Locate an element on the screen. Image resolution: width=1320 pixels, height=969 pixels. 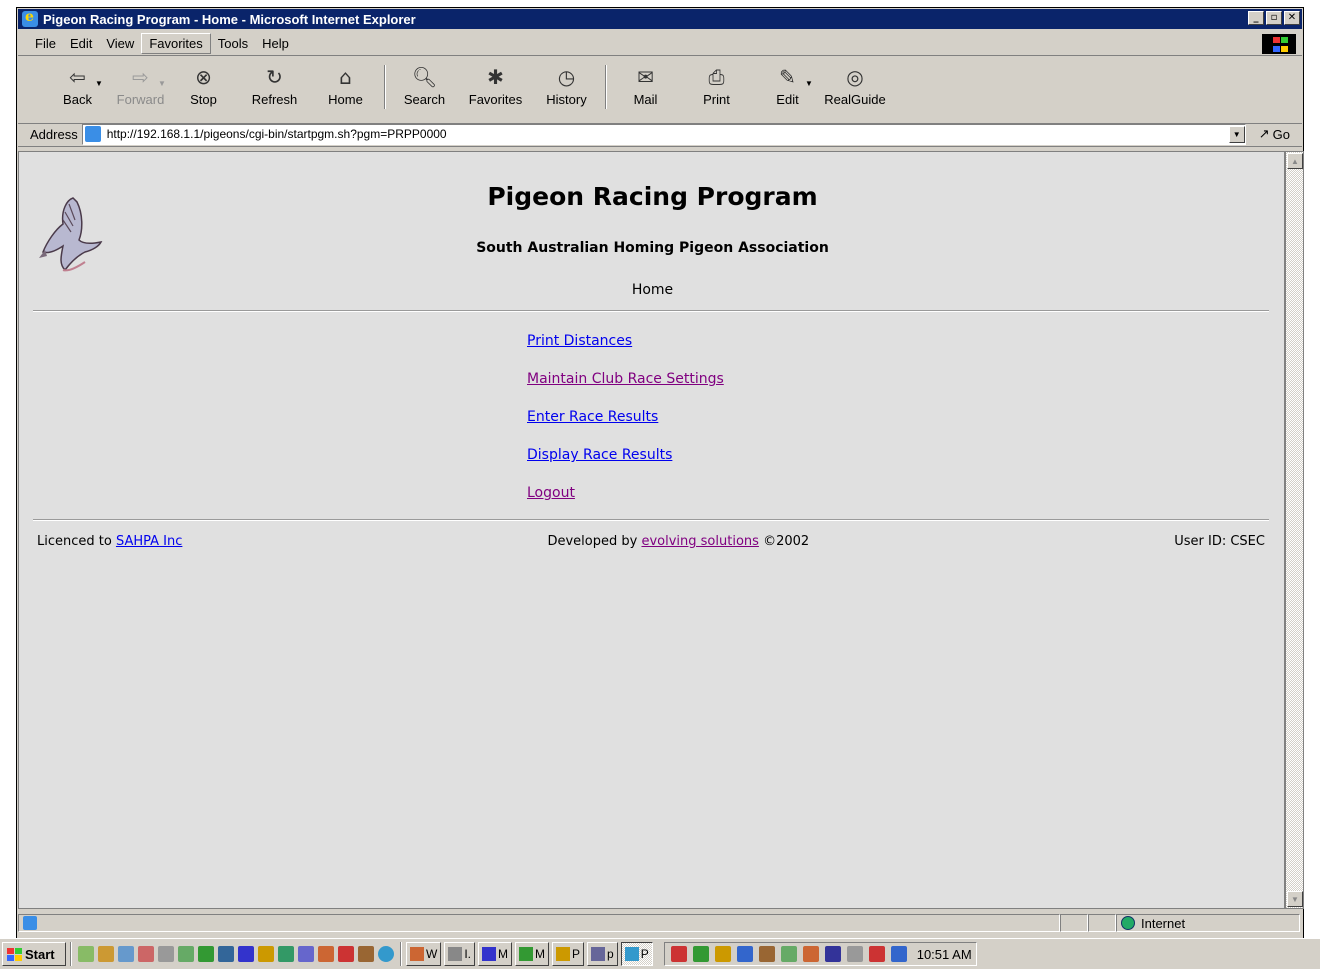
task-button: I. is located at coordinates (459, 954).